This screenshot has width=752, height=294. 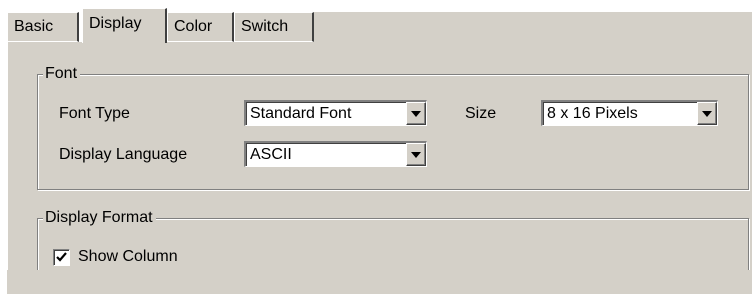 I want to click on size-value: 8 x 16 Pixels, so click(x=592, y=113).